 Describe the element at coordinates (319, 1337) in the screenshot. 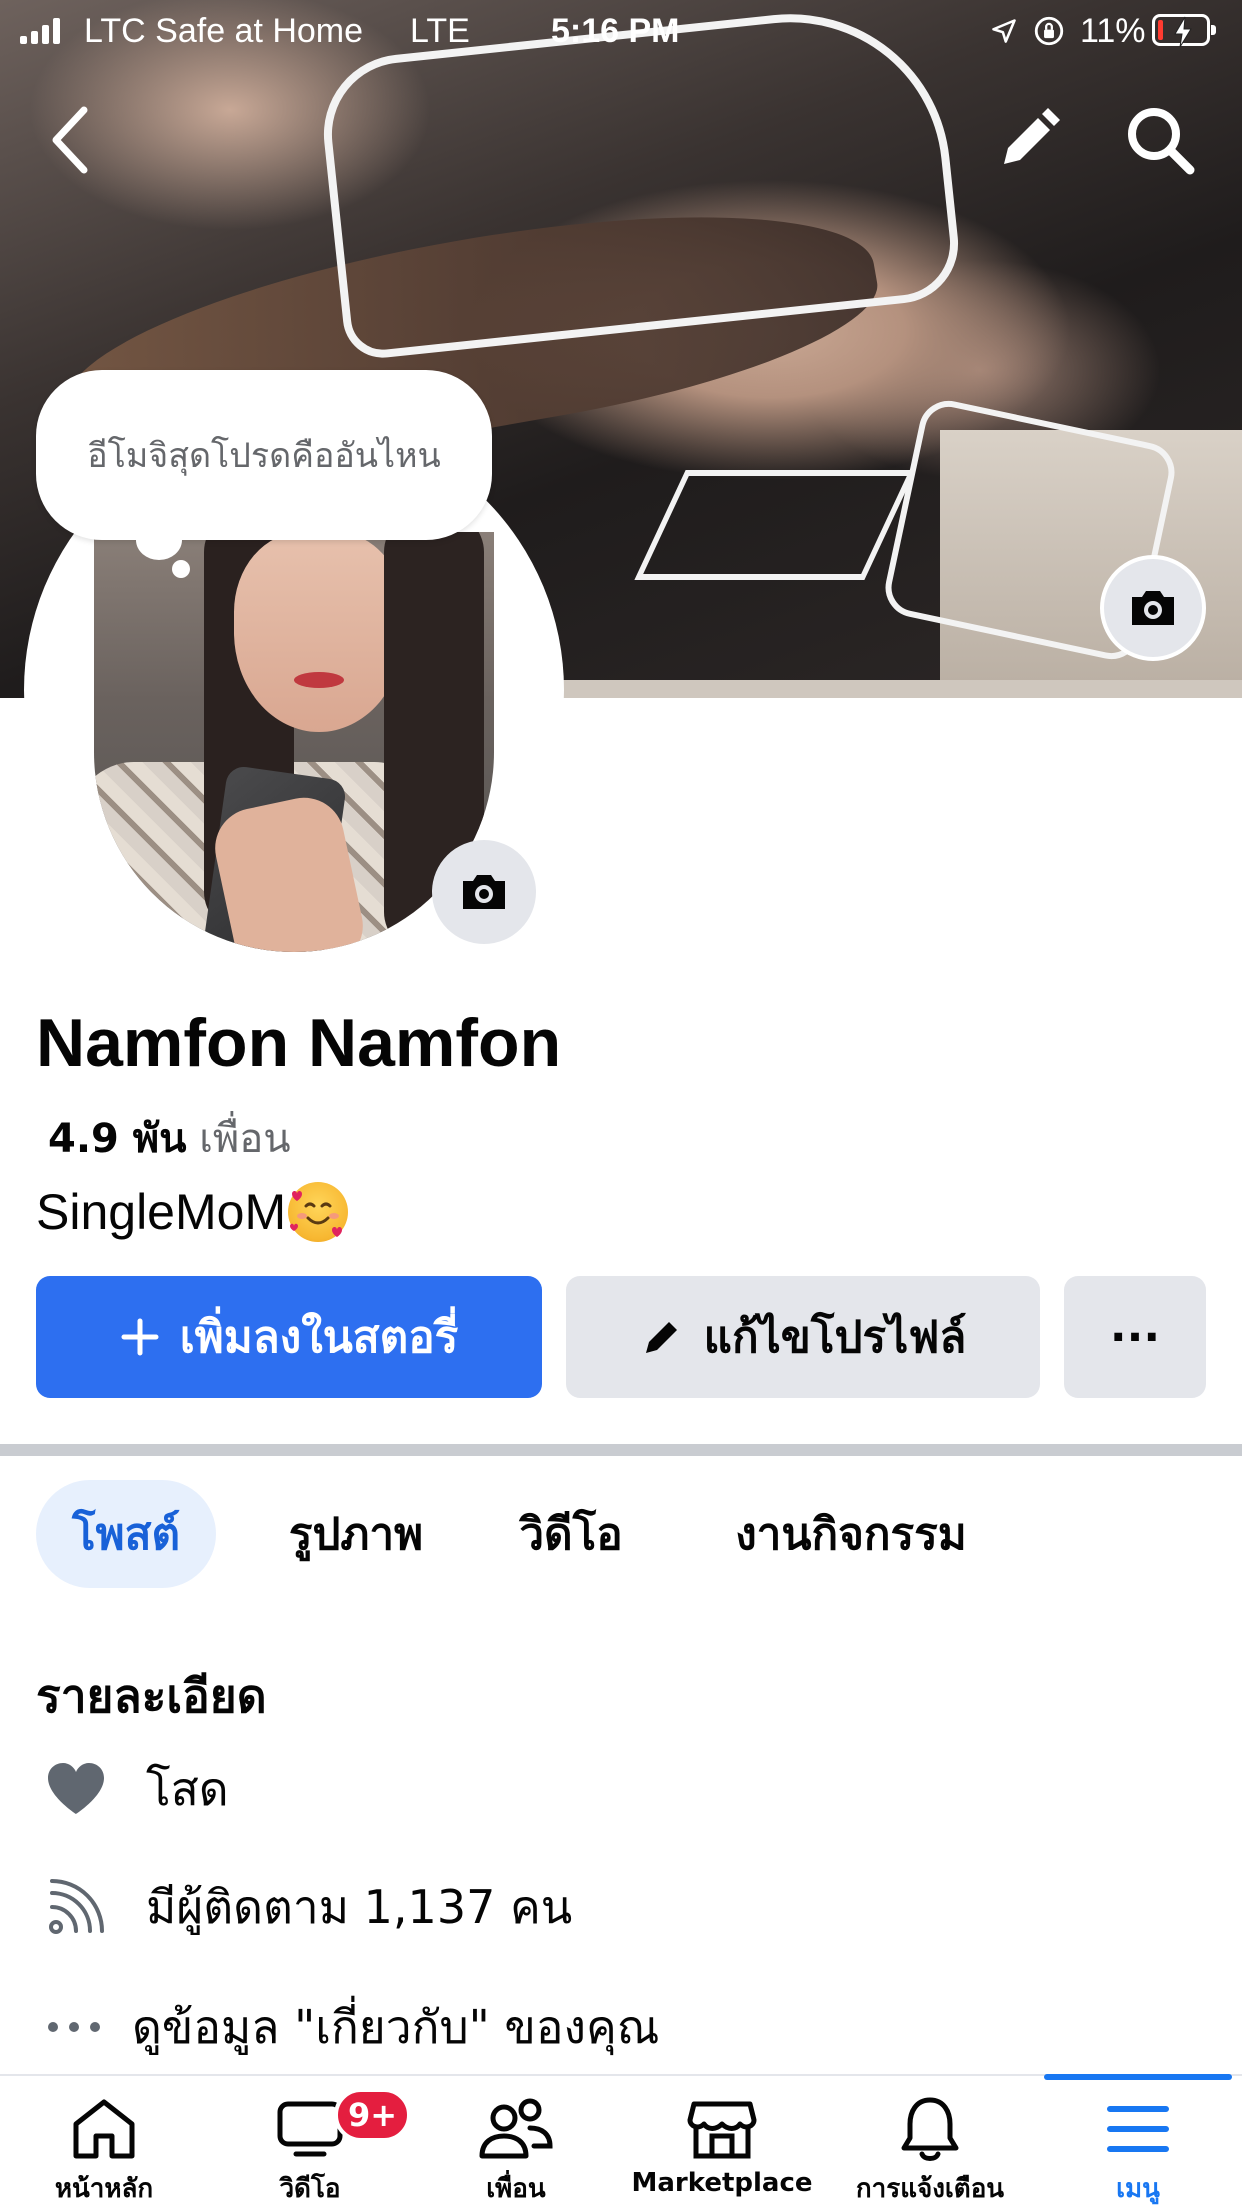

I see `add-to-story-label: เพิ่มลงในสตอรี่` at that location.